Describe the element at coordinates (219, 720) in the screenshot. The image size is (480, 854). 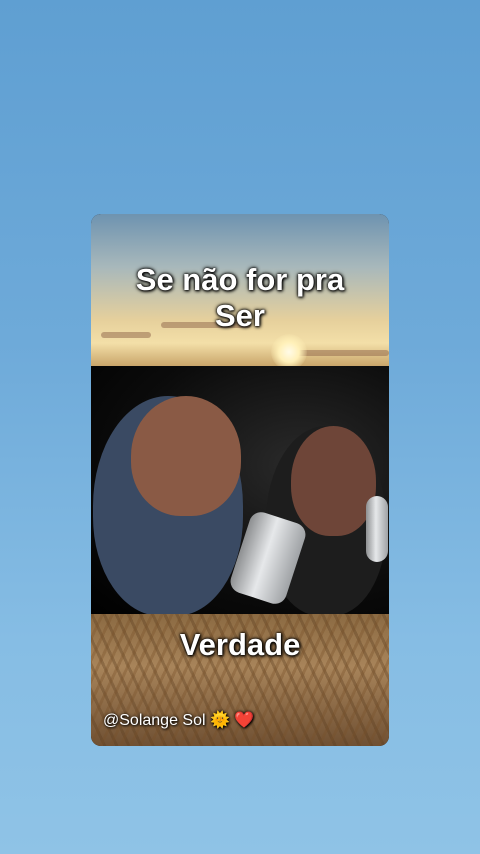
I see `sun-emoji-icon: 🌞` at that location.